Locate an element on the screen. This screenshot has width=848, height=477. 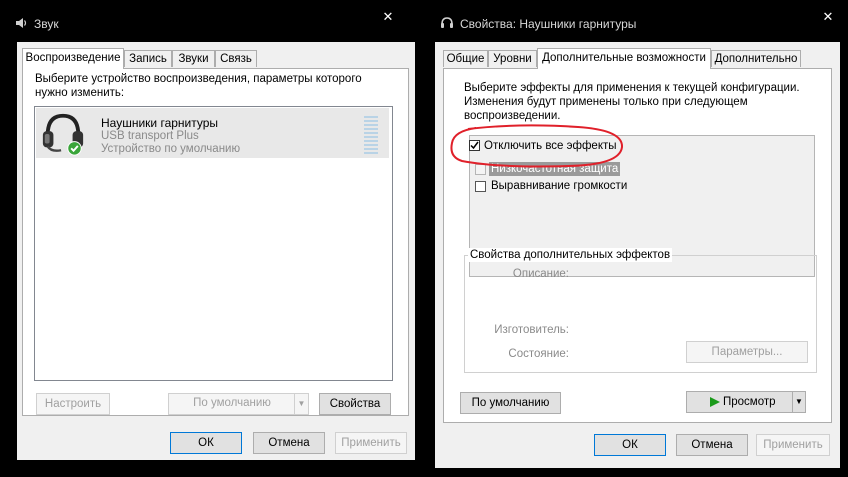
preview-dropdown-icon: ▼ is located at coordinates (798, 402).